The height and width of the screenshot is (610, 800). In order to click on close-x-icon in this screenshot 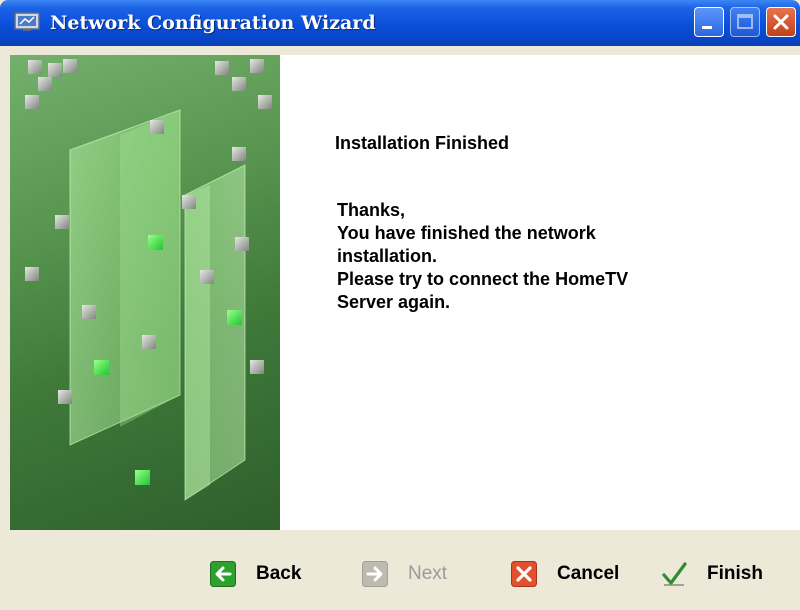, I will do `click(524, 574)`.